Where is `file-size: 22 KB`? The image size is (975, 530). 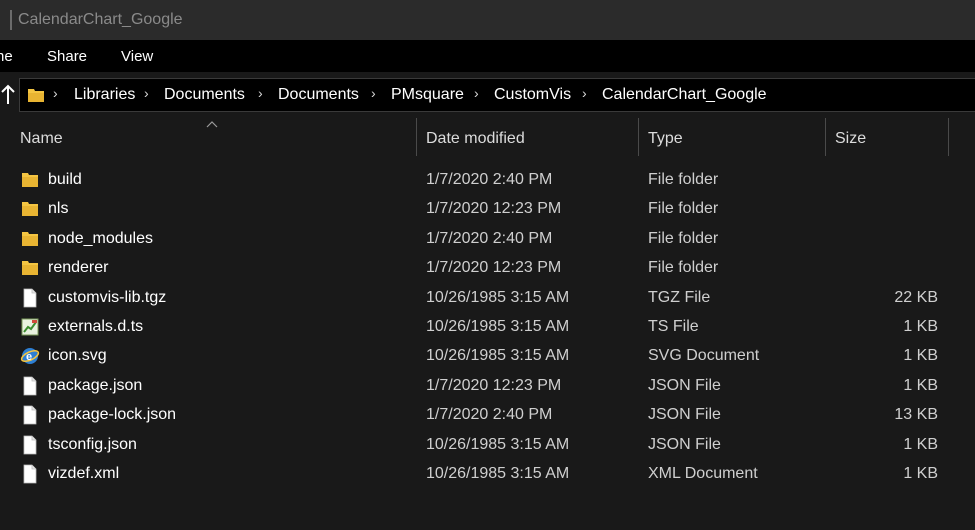
file-size: 22 KB is located at coordinates (916, 297).